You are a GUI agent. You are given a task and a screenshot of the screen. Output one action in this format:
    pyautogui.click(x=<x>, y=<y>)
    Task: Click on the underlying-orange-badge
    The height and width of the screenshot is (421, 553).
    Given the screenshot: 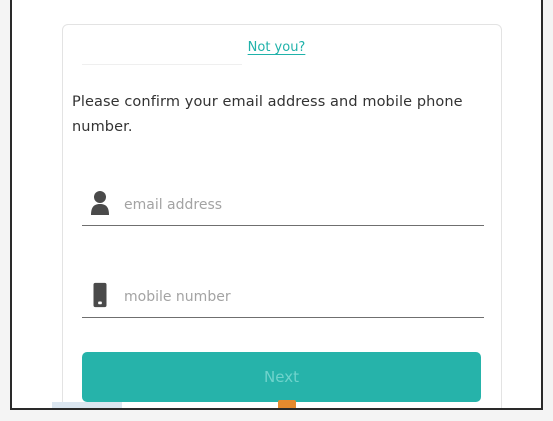 What is the action you would take?
    pyautogui.click(x=287, y=404)
    